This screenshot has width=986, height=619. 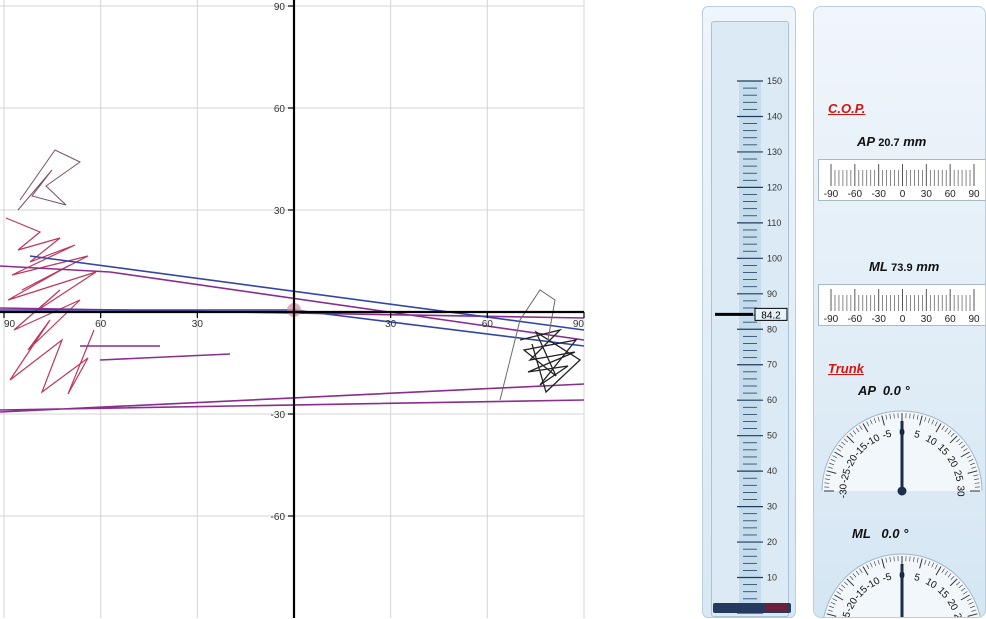 I want to click on gauge-tick-label: 20, so click(x=772, y=542).